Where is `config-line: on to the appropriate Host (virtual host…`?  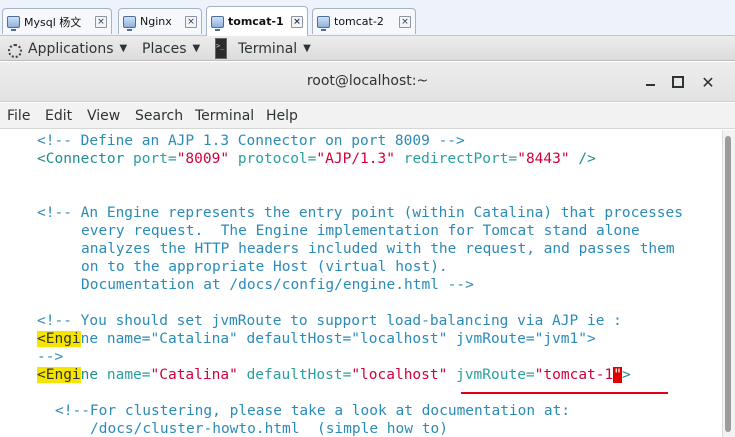
config-line: on to the appropriate Host (virtual host… is located at coordinates (264, 267).